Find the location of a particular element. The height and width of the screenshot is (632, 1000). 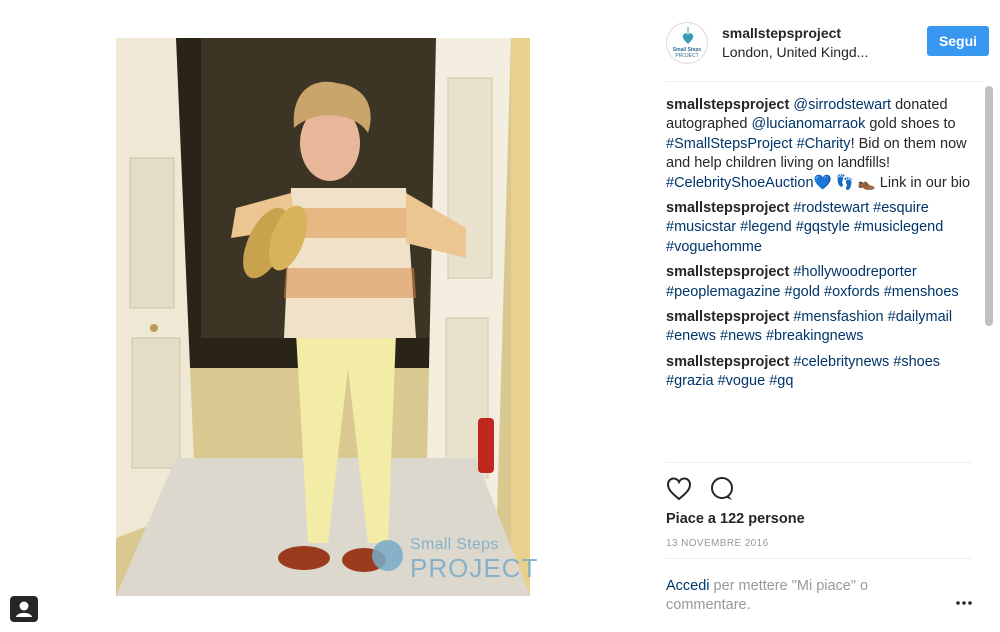

hashtag-link: #grazia is located at coordinates (690, 381).